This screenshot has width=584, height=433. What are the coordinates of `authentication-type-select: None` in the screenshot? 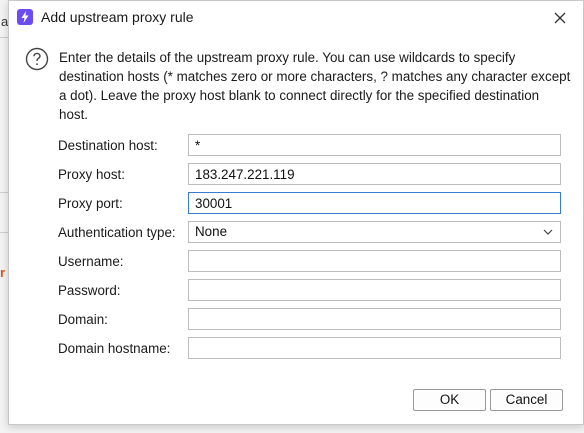 It's located at (374, 232).